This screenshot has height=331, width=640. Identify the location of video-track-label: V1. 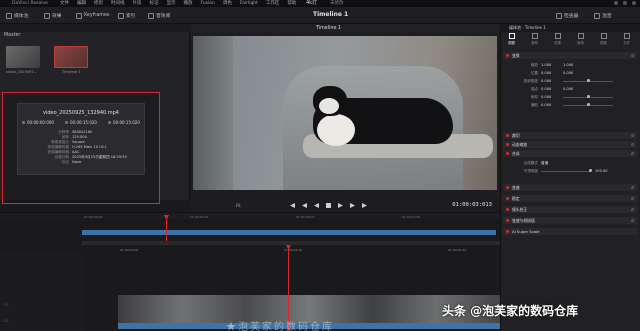
(6, 305).